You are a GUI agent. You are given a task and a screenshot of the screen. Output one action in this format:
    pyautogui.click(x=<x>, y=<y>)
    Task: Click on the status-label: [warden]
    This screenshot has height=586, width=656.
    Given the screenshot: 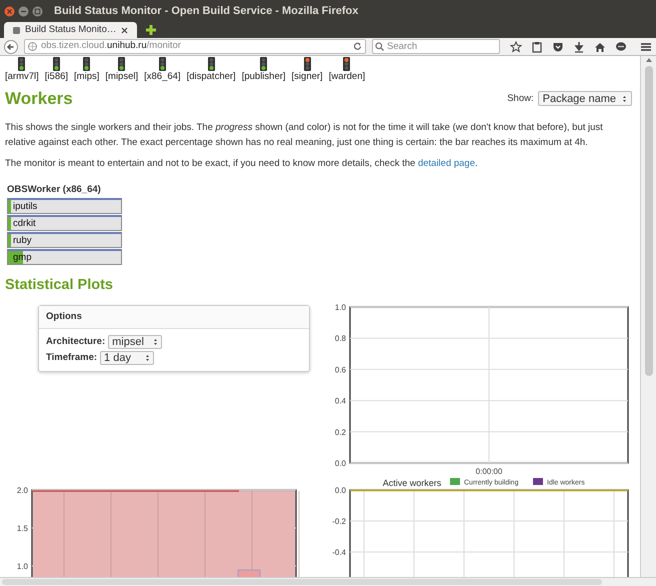 What is the action you would take?
    pyautogui.click(x=347, y=76)
    